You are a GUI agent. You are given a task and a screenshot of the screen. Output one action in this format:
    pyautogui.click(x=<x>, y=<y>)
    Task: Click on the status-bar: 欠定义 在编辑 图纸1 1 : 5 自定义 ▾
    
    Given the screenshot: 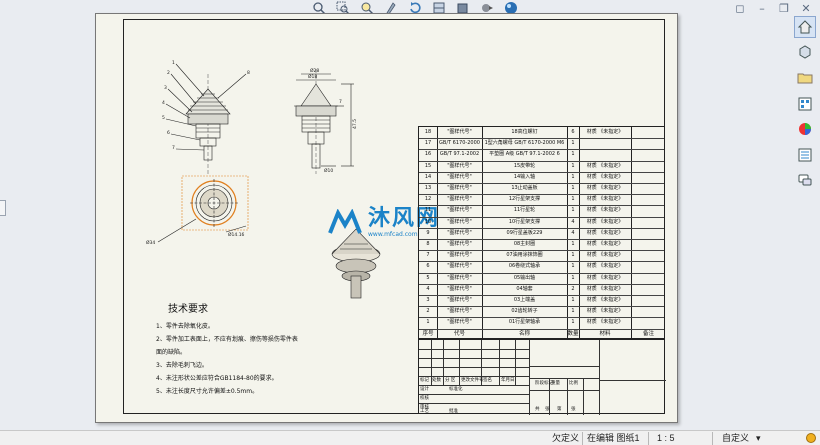 What is the action you would take?
    pyautogui.click(x=410, y=437)
    